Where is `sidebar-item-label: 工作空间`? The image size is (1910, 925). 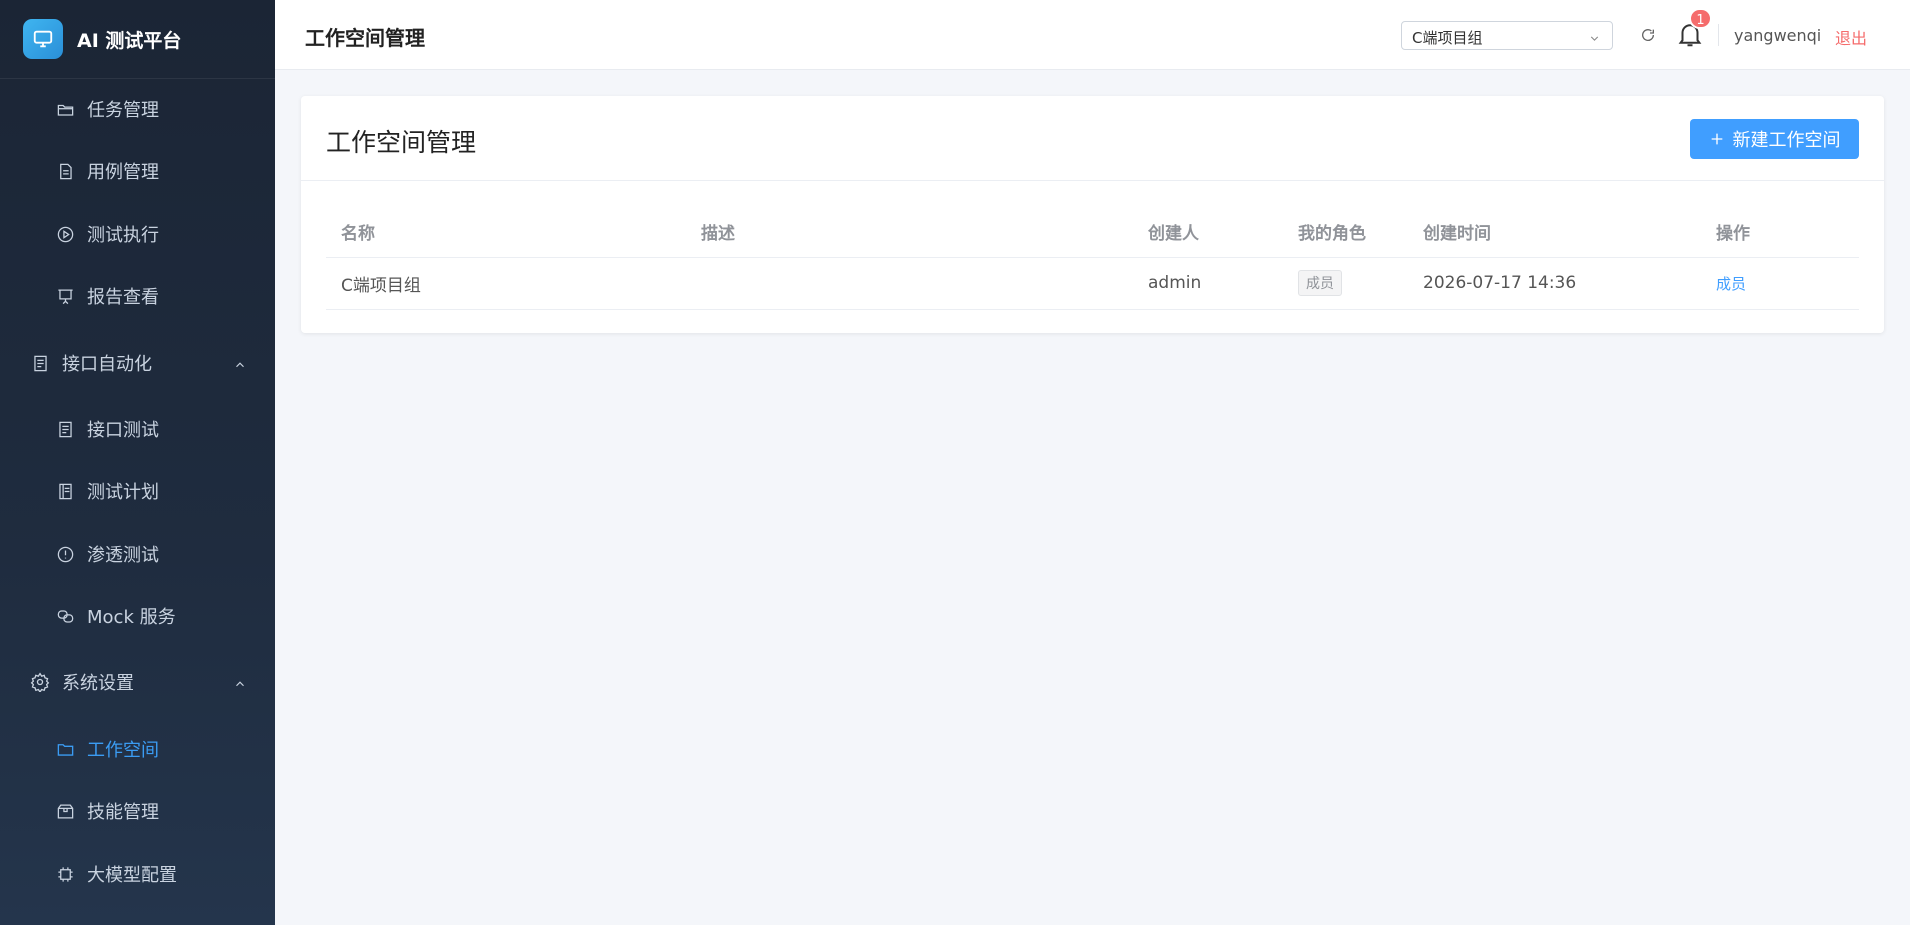 sidebar-item-label: 工作空间 is located at coordinates (123, 750).